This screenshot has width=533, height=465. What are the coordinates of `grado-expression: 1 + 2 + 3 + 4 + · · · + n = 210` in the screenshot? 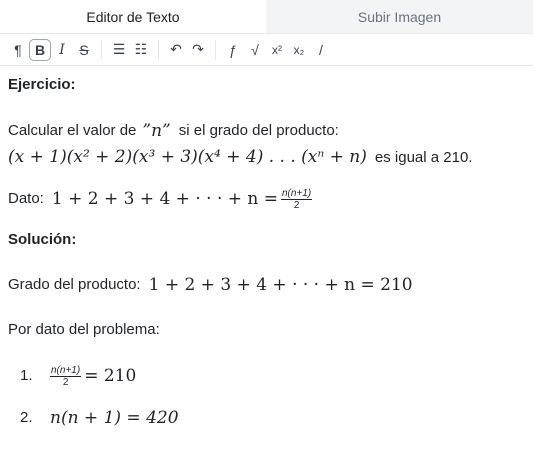 It's located at (280, 284).